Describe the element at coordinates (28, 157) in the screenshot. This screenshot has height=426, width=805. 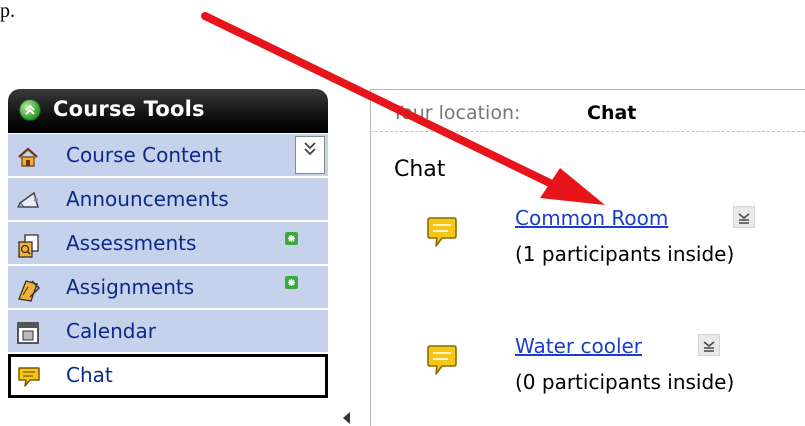
I see `home-icon` at that location.